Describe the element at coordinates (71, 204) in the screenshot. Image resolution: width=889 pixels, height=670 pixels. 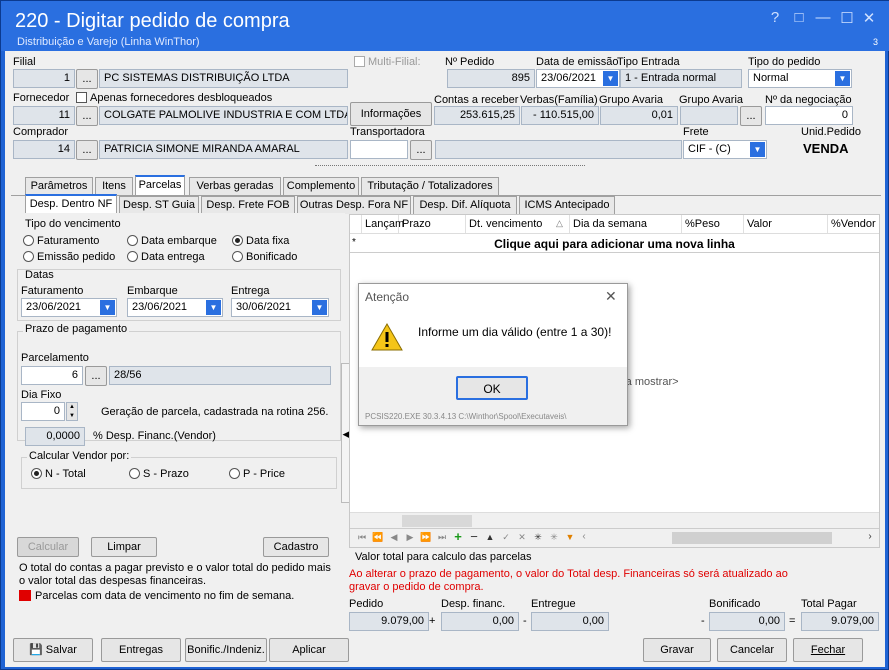
I see `subtab-desp-dentro-nf: Desp. Dentro NF` at that location.